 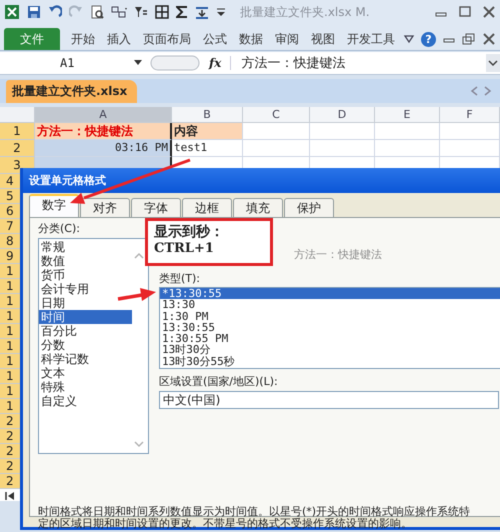 I want to click on ribbon-tab: 视图, so click(x=323, y=39).